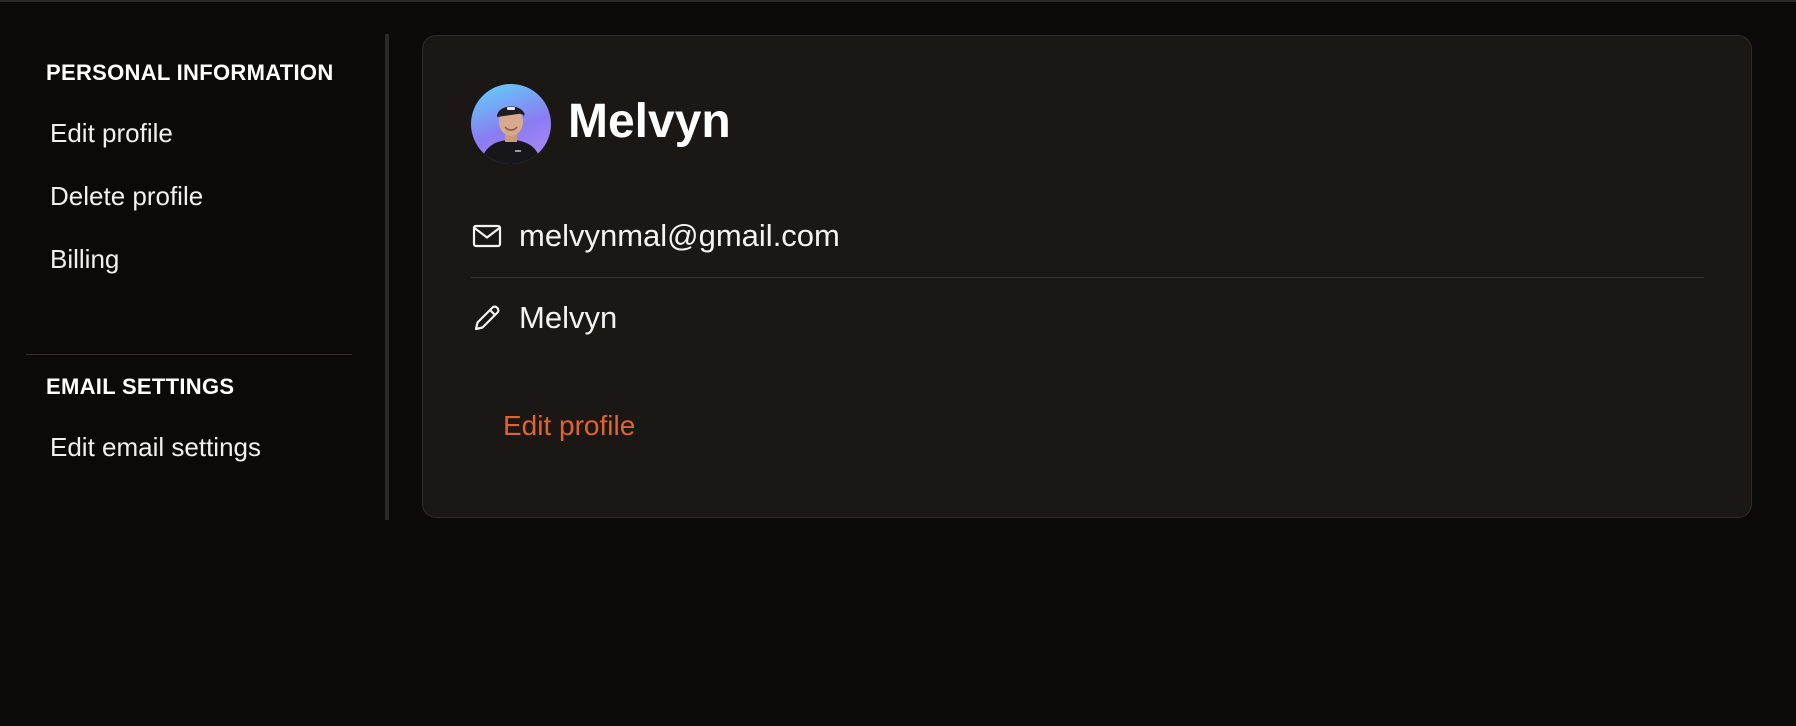 Image resolution: width=1796 pixels, height=726 pixels. I want to click on avatar, so click(511, 124).